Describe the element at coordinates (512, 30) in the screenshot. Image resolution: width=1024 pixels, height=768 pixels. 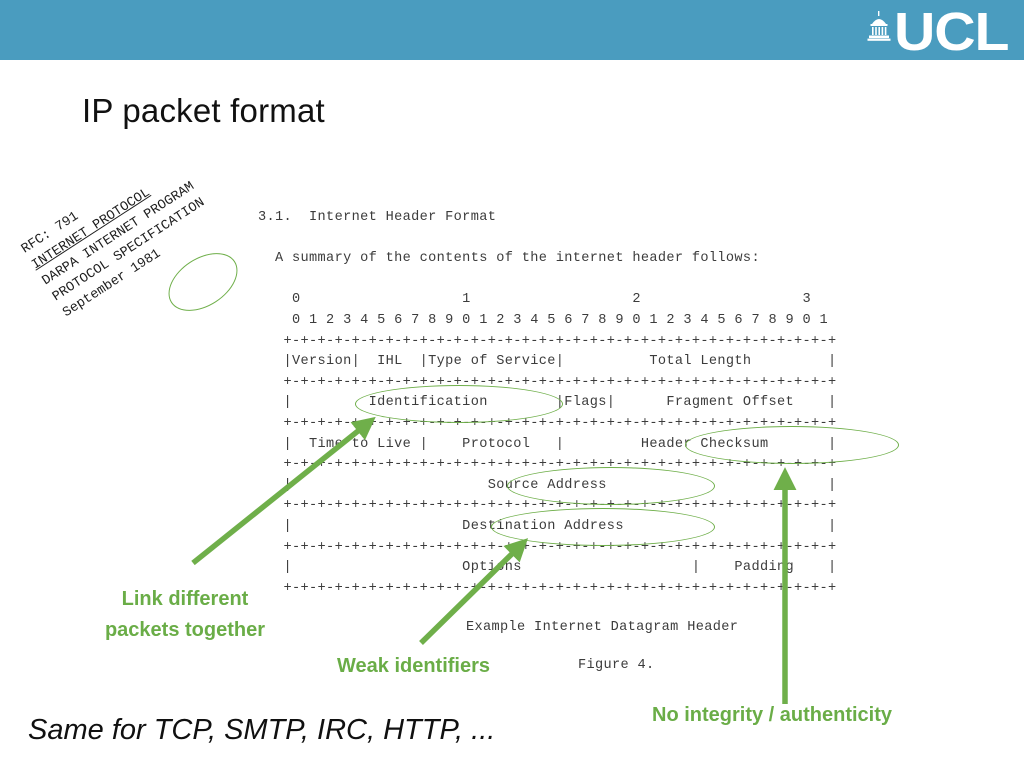
I see `header-banner: UCL` at that location.